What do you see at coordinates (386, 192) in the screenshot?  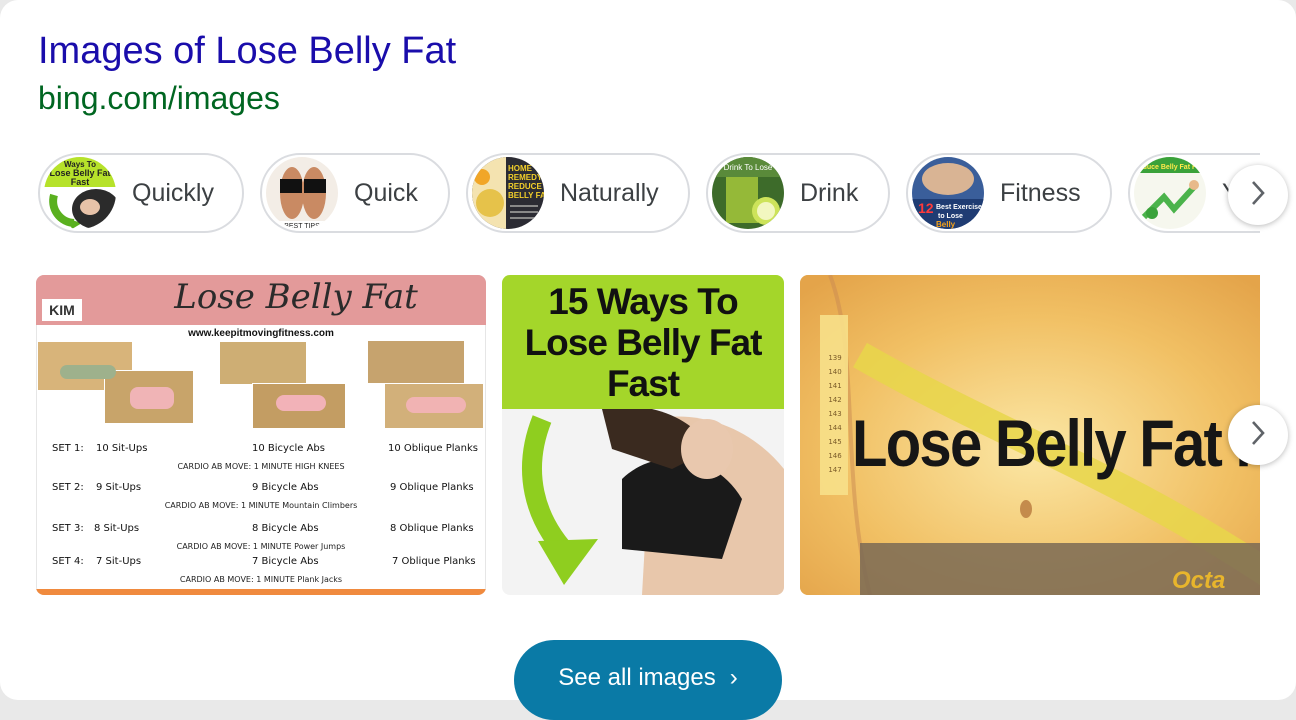 I see `chip-label: Quick` at bounding box center [386, 192].